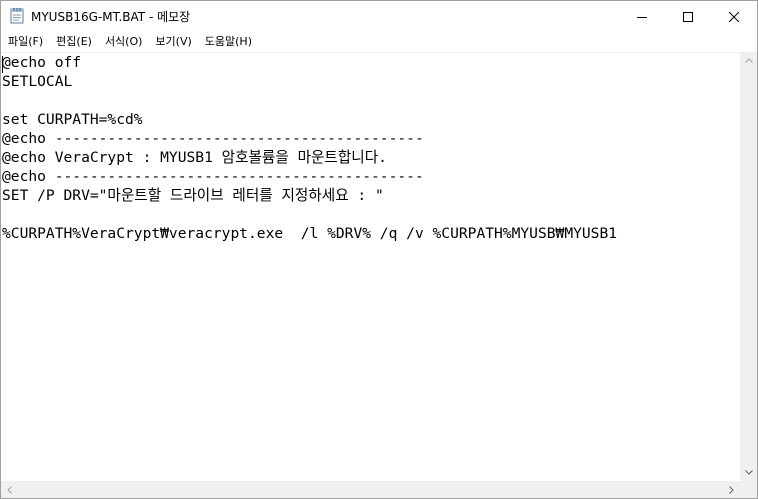 This screenshot has height=499, width=758. I want to click on minimize-icon, so click(642, 16).